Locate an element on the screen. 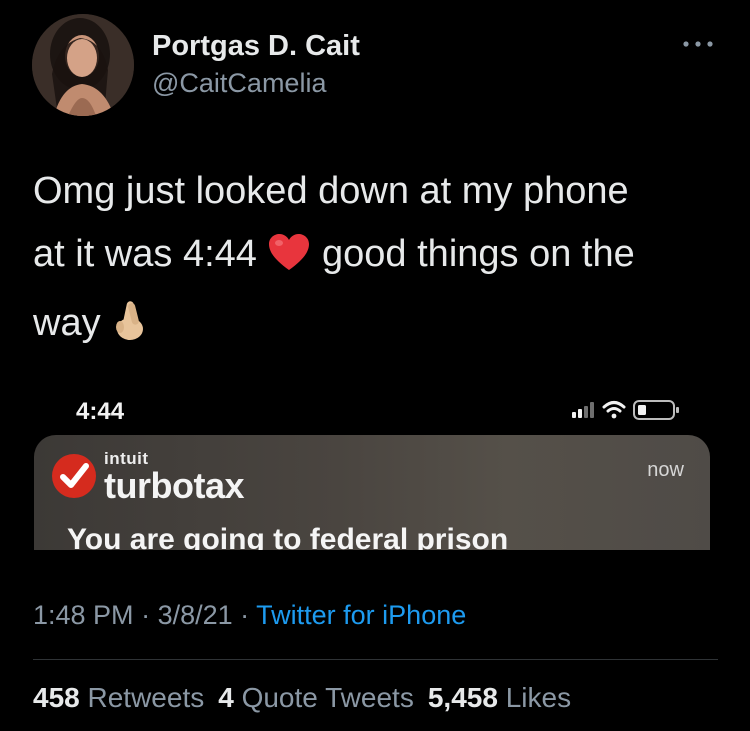 The width and height of the screenshot is (750, 731). likes-stat: 5,458 Likes is located at coordinates (499, 697).